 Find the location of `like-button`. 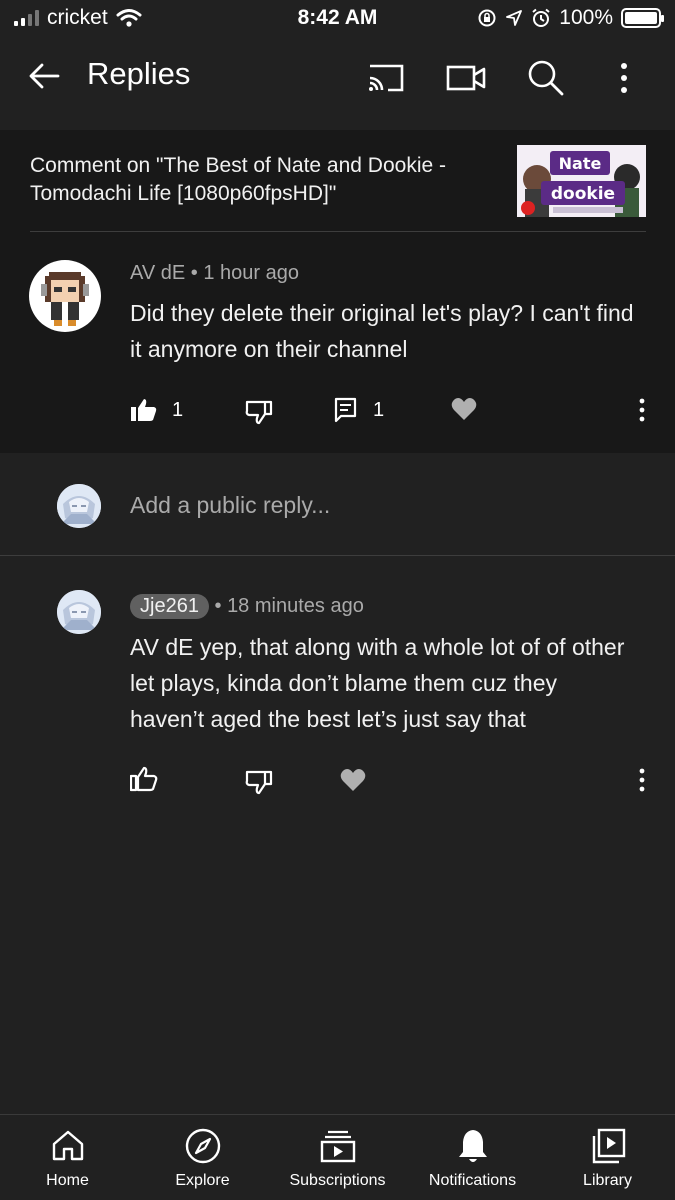

like-button is located at coordinates (144, 779).